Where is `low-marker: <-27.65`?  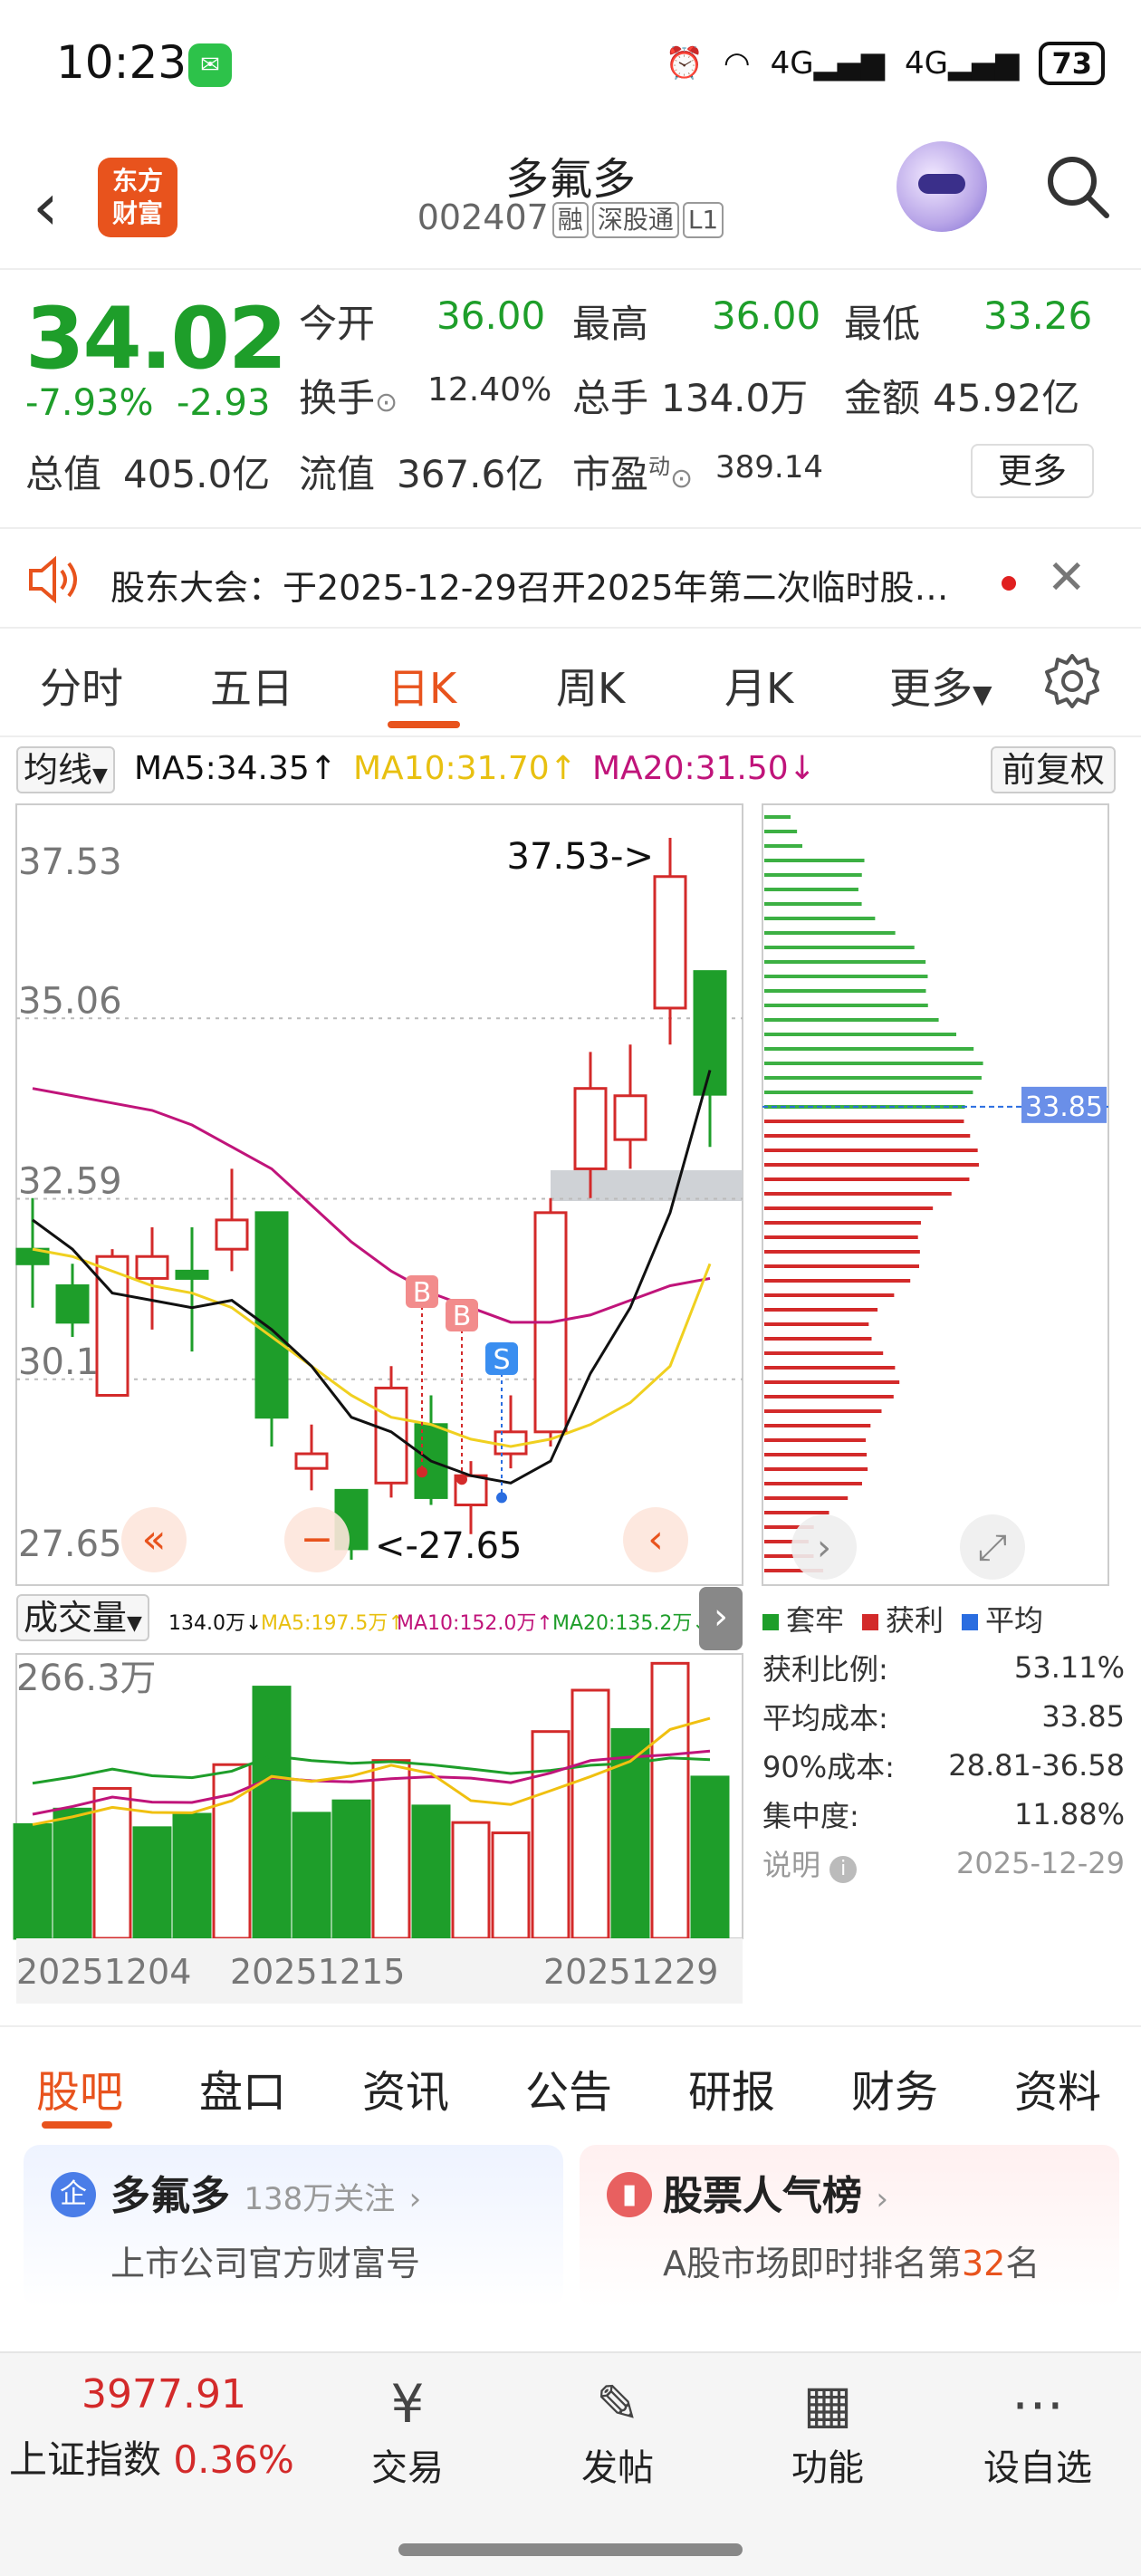
low-marker: <-27.65 is located at coordinates (448, 1546).